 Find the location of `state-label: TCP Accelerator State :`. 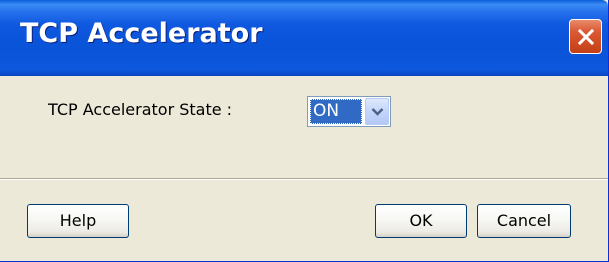

state-label: TCP Accelerator State : is located at coordinates (140, 109).